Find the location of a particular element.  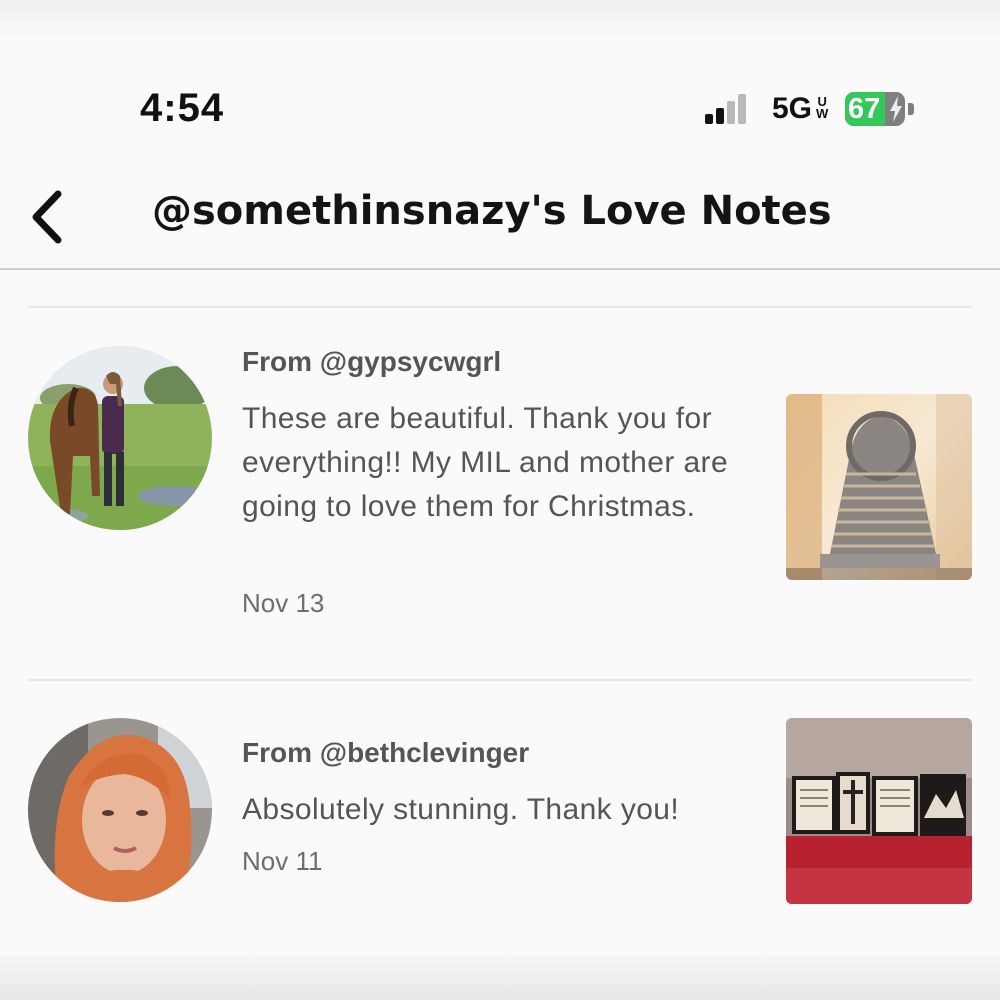

battery-nub is located at coordinates (911, 109).